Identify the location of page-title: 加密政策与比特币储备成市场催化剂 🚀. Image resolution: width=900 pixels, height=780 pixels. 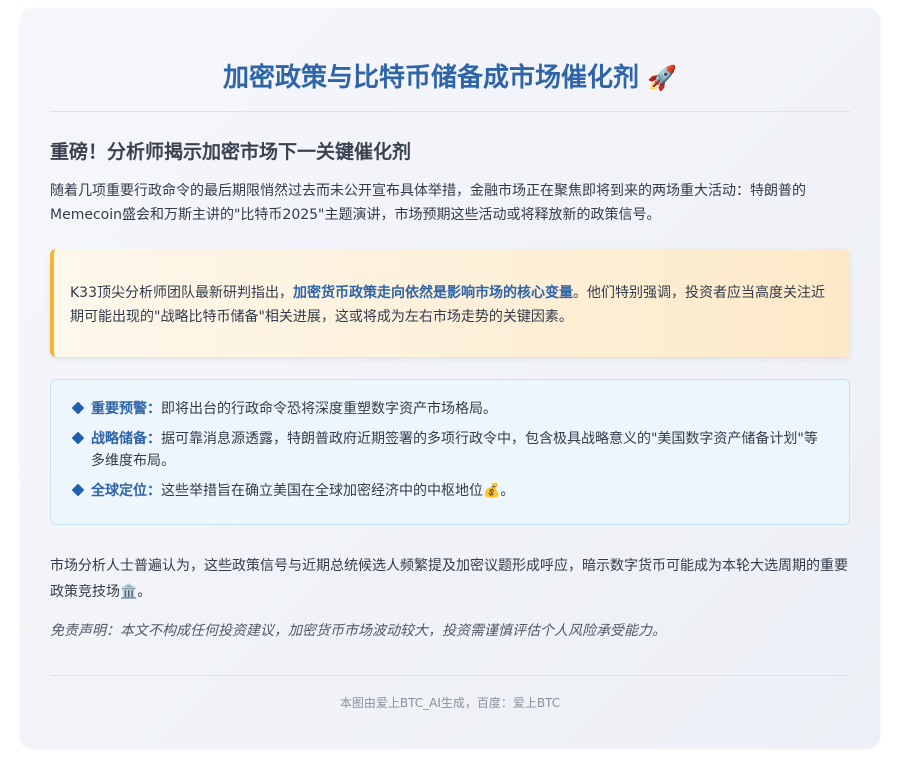
(450, 78).